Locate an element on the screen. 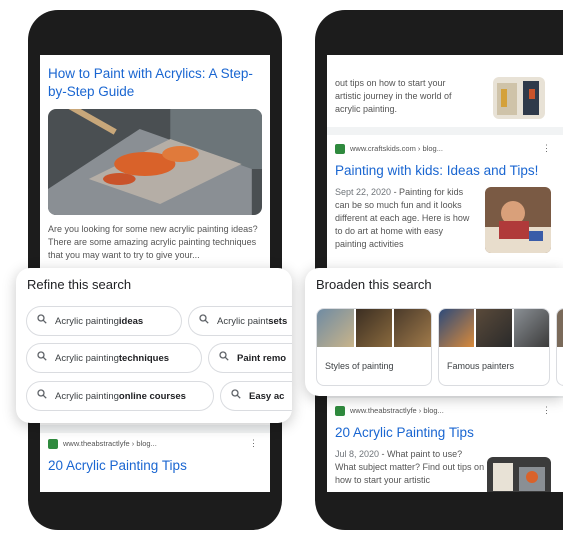  broaden-card-partial is located at coordinates (559, 347).